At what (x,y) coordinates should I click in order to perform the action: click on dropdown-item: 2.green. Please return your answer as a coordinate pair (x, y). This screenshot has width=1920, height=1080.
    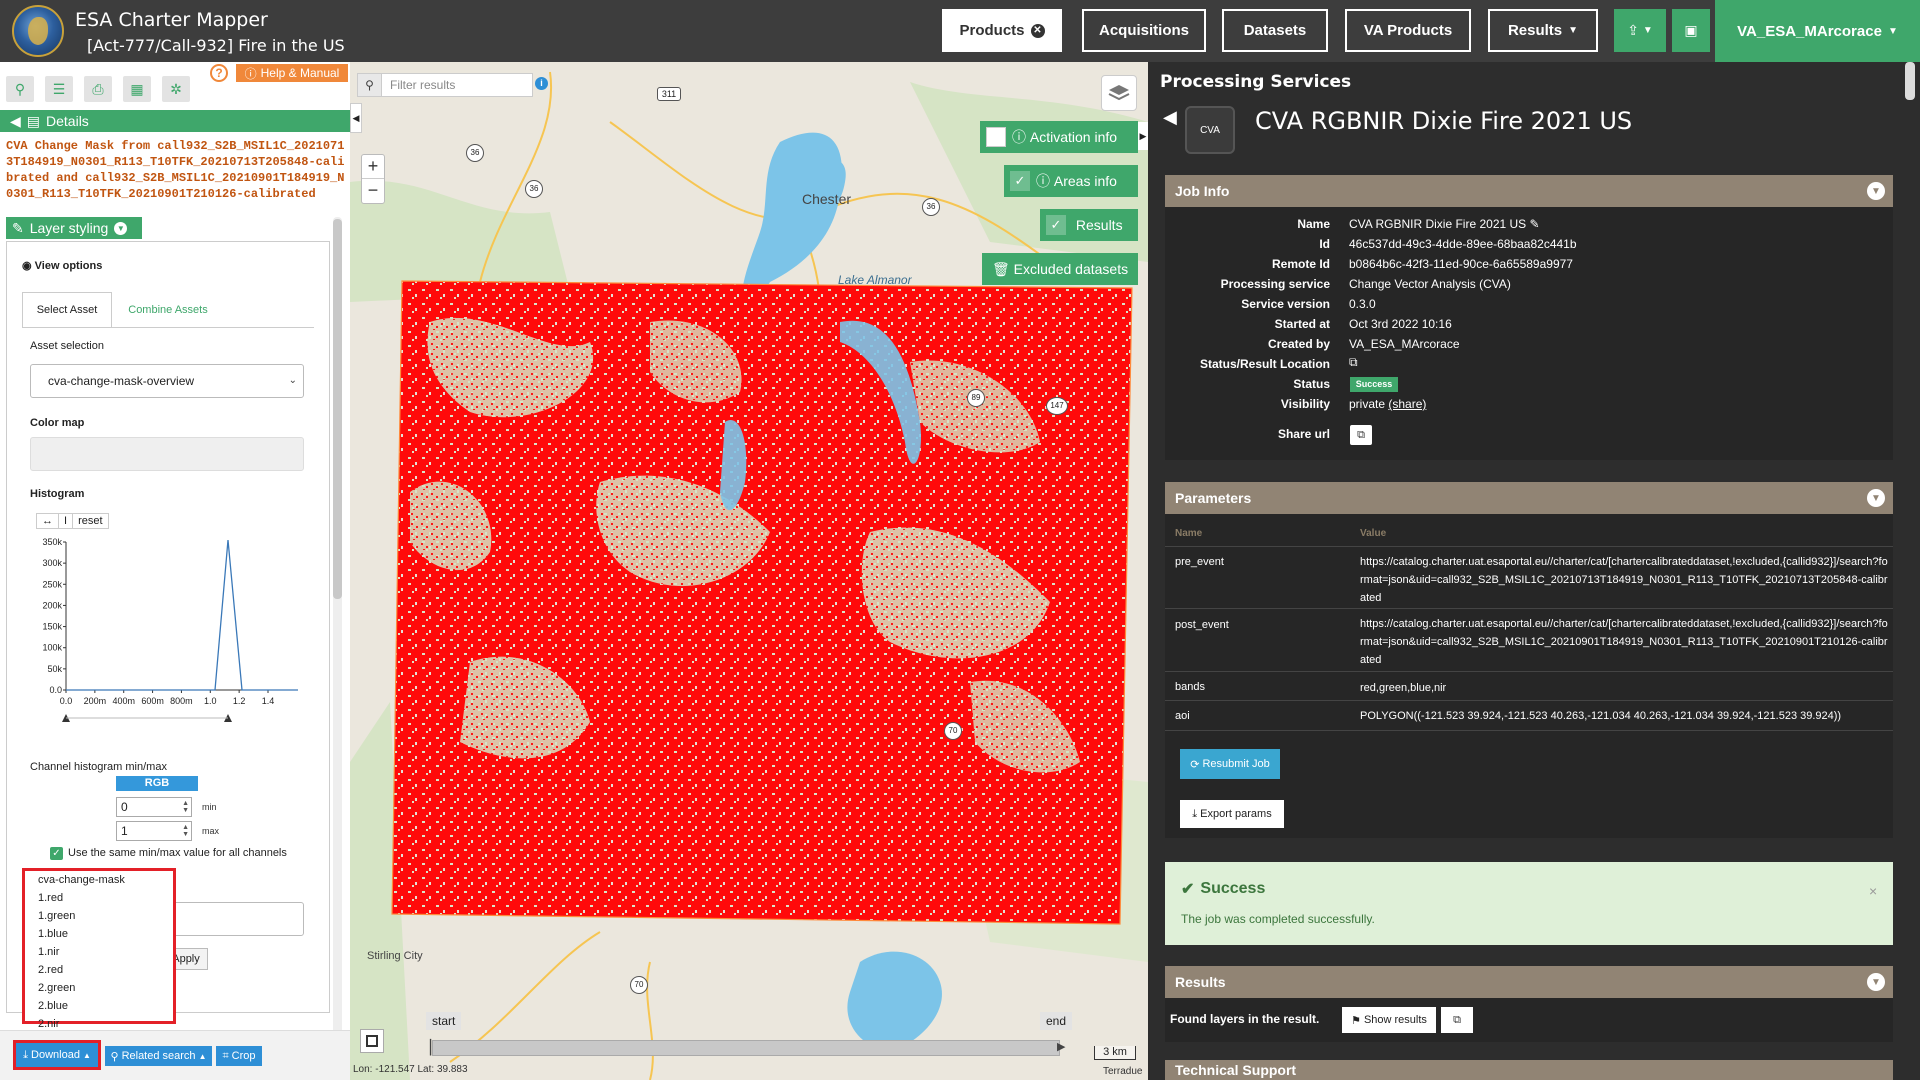
    Looking at the image, I should click on (99, 988).